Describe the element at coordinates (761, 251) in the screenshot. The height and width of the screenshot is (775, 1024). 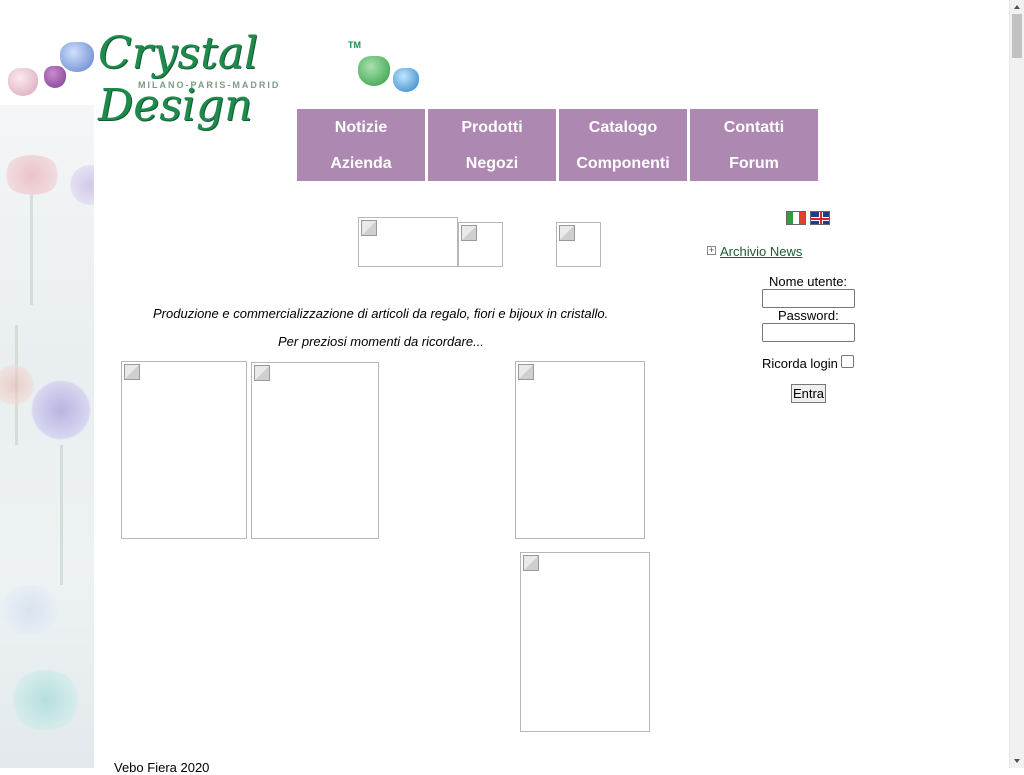
I see `news-archive-link: Archivio News` at that location.